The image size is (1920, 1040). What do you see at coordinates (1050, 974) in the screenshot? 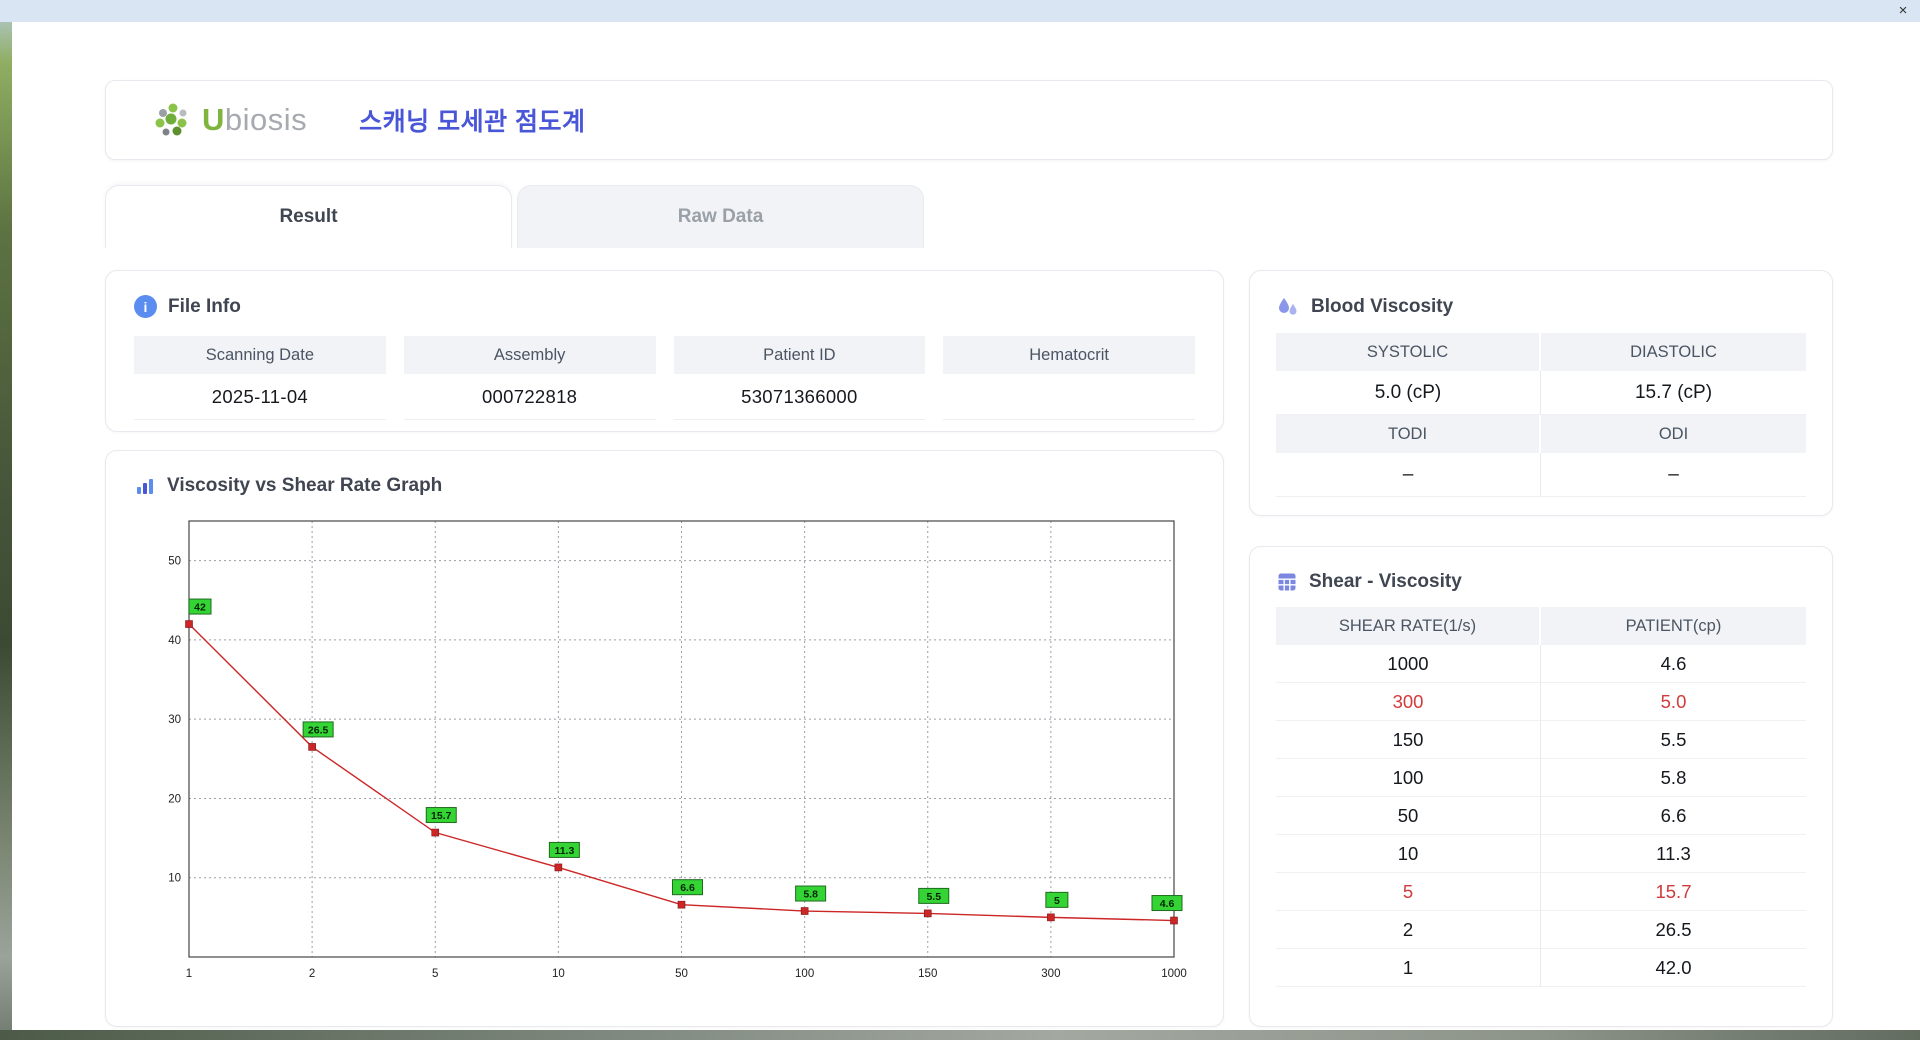
I see `svg-text: 300` at bounding box center [1050, 974].